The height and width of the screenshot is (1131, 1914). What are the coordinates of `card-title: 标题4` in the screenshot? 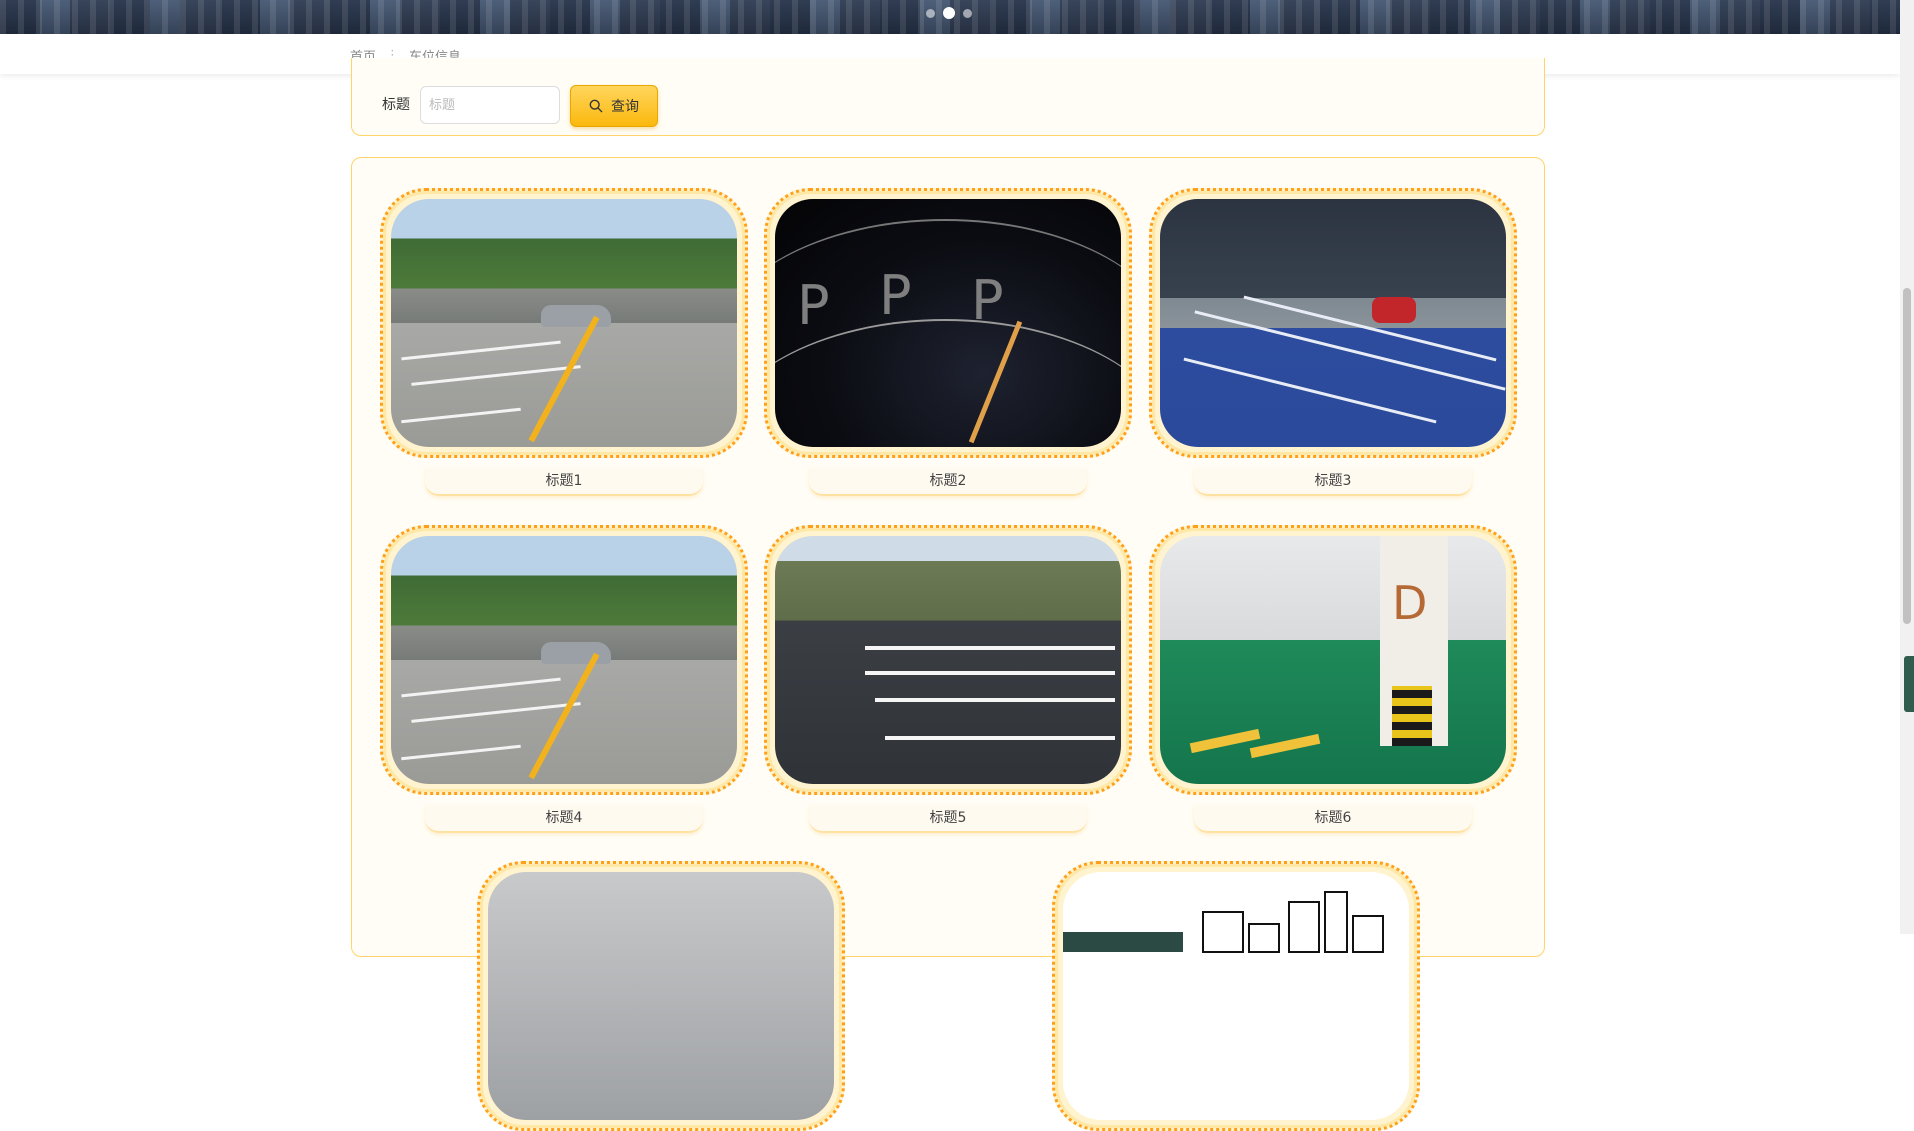 It's located at (564, 819).